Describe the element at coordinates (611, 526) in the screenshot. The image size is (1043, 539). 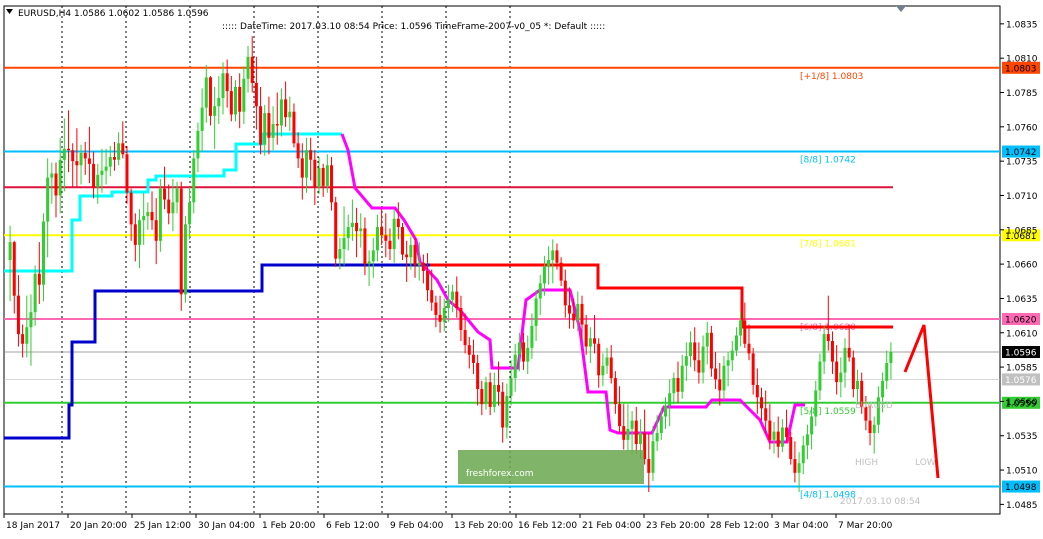
I see `x-tick-label: 21 Feb 04:00` at that location.